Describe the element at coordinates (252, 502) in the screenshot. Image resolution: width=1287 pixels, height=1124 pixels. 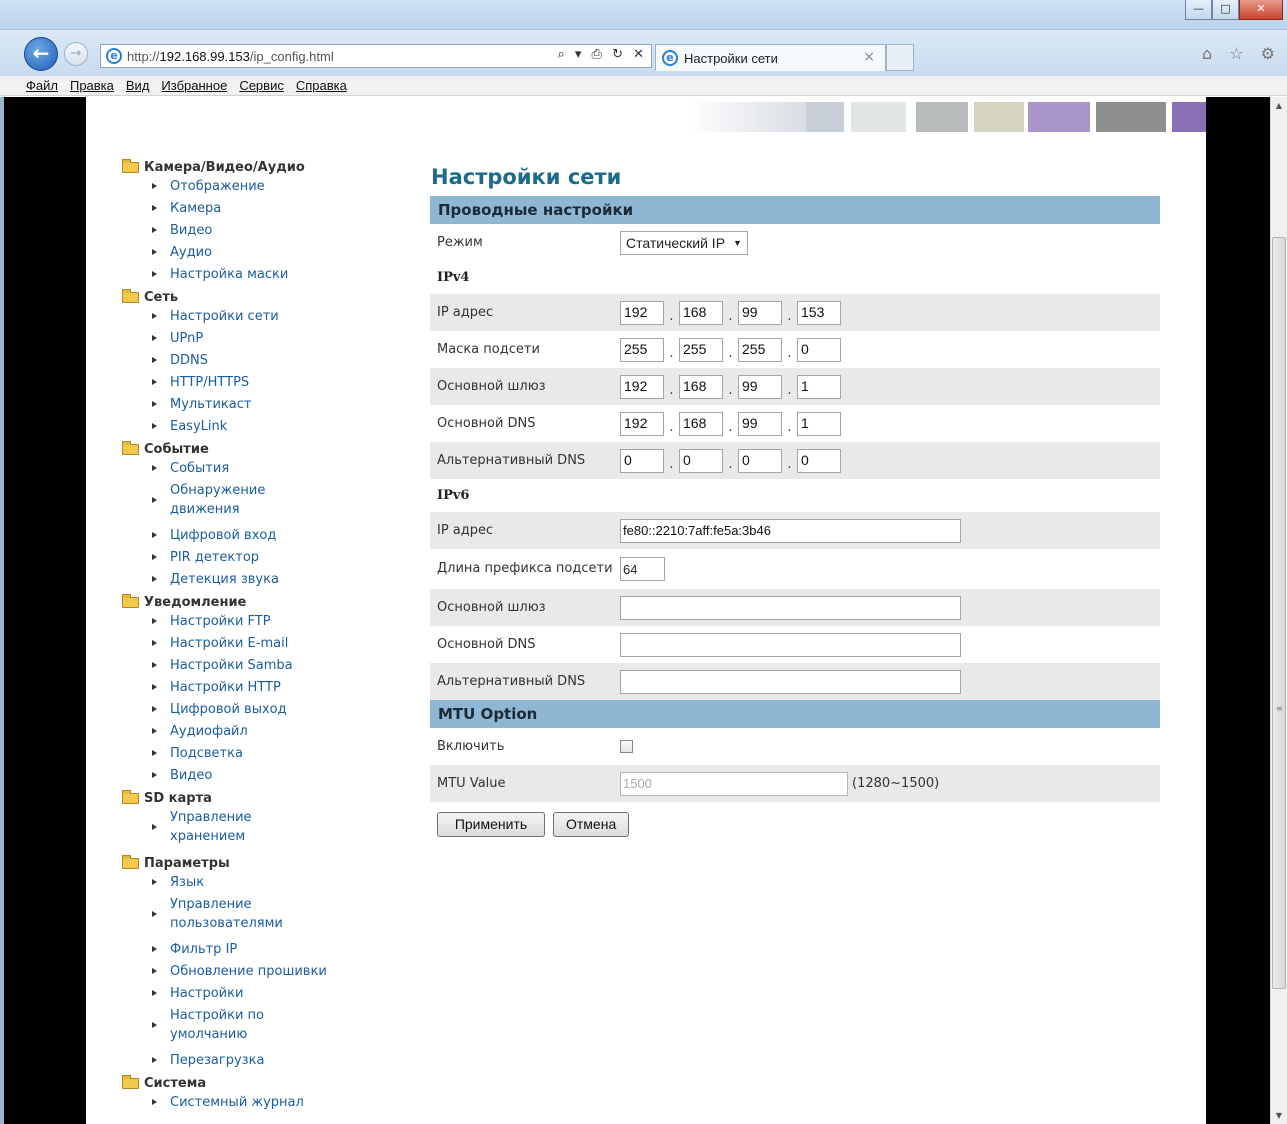
I see `sidebar-item: Обнаружение движения` at that location.